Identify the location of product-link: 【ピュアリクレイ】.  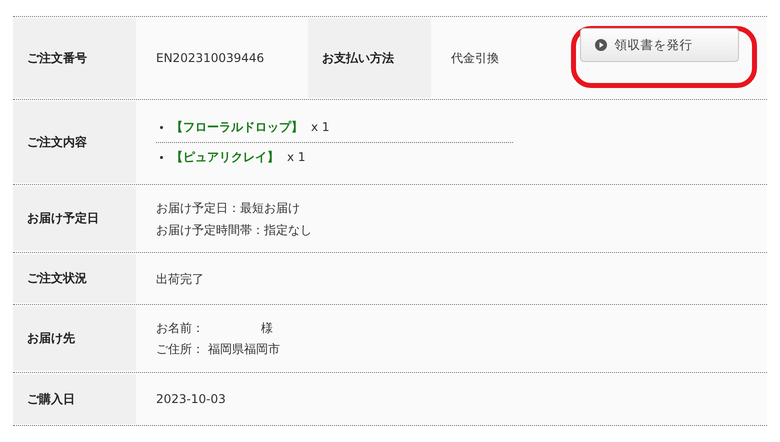
(225, 157).